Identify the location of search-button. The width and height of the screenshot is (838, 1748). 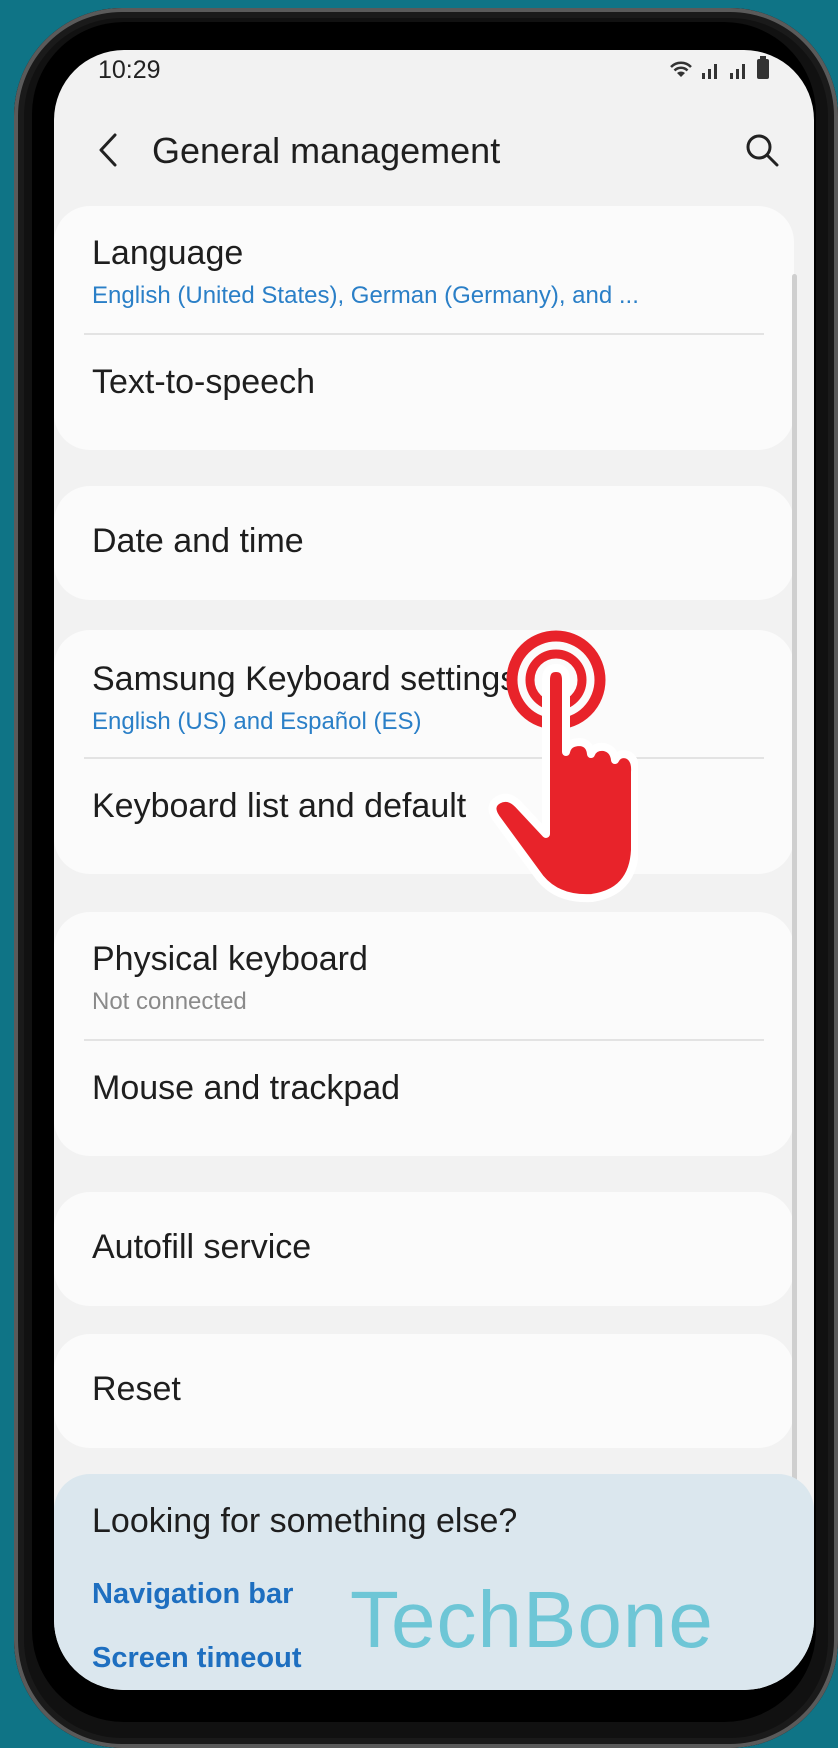
(762, 150).